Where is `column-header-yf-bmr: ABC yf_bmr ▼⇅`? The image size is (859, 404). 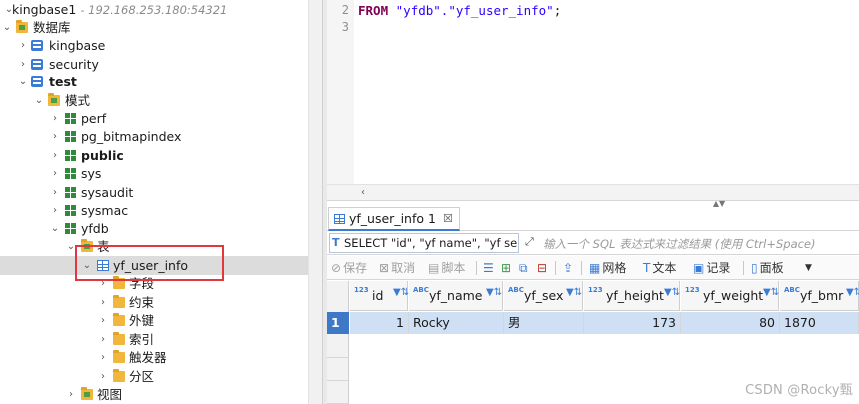 column-header-yf-bmr: ABC yf_bmr ▼⇅ is located at coordinates (819, 296).